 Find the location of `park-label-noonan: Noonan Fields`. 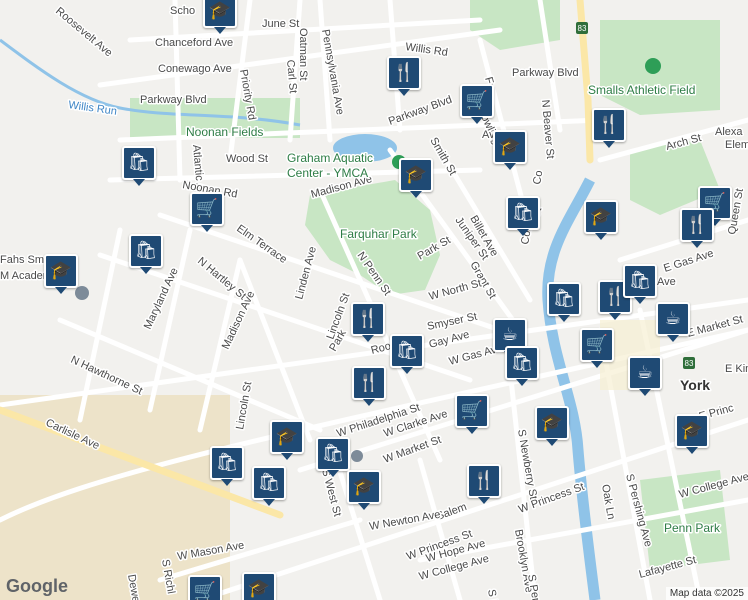

park-label-noonan: Noonan Fields is located at coordinates (224, 132).